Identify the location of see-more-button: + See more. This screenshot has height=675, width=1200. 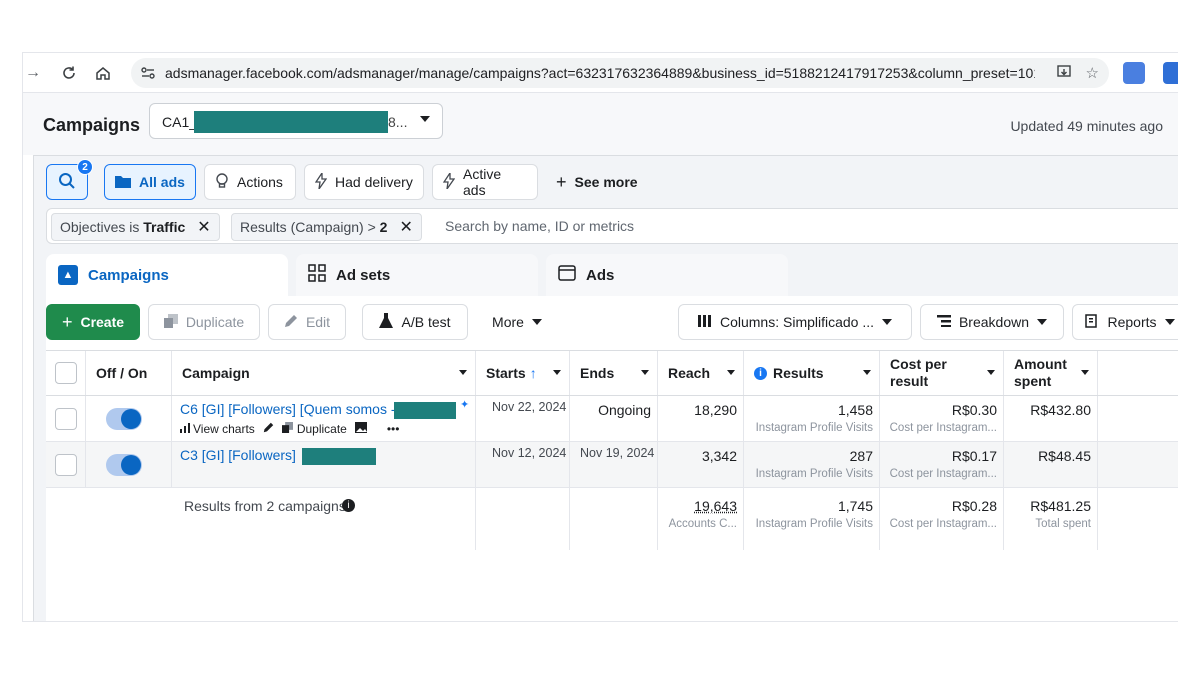
(601, 182).